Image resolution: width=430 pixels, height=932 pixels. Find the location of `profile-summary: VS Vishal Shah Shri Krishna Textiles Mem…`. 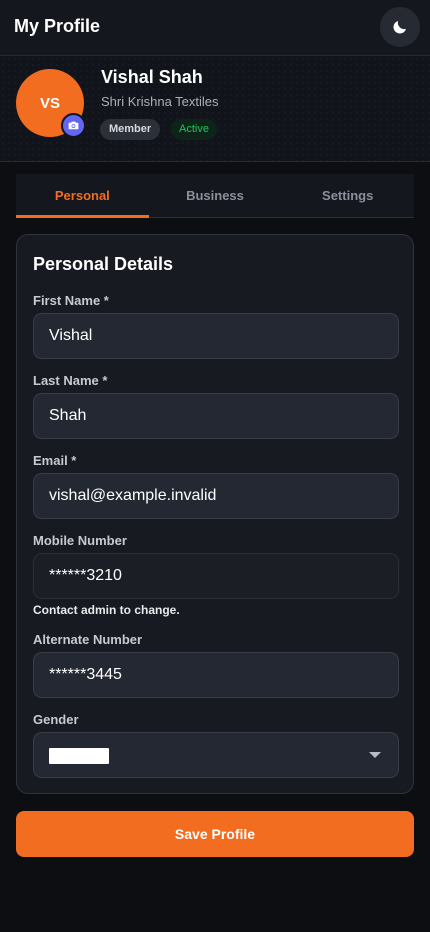

profile-summary: VS Vishal Shah Shri Krishna Textiles Mem… is located at coordinates (215, 109).